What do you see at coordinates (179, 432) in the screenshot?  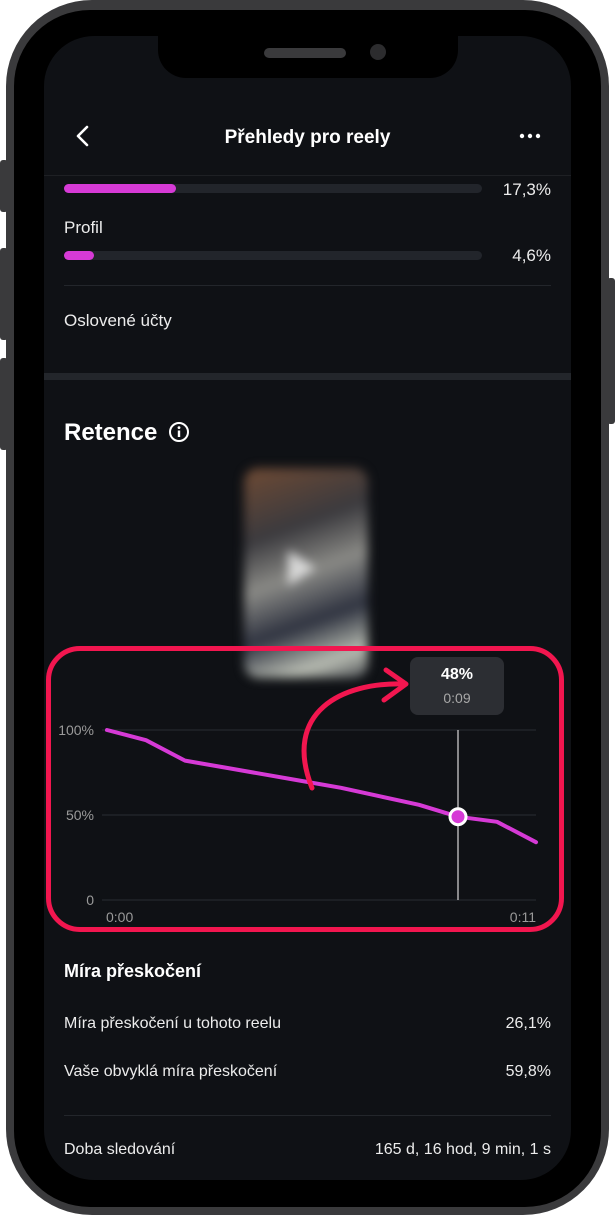 I see `info-icon` at bounding box center [179, 432].